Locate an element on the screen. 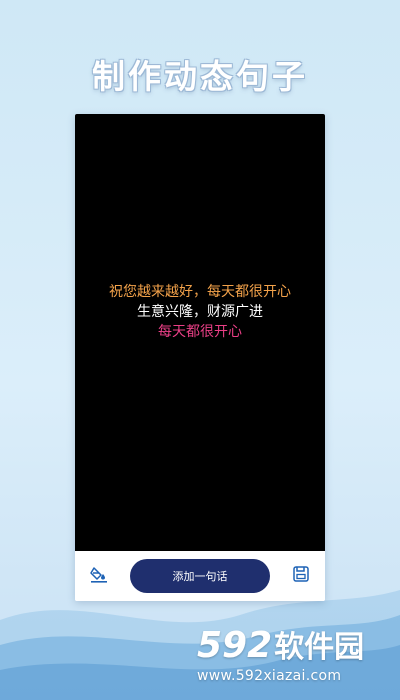  sentence-line-1: 祝您越来越好，每天都很开心 is located at coordinates (200, 292).